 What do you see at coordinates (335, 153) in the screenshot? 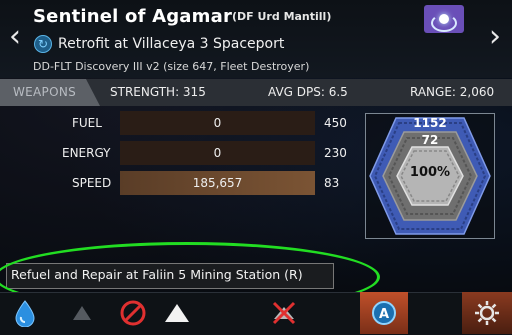
I see `energy-max: 230` at bounding box center [335, 153].